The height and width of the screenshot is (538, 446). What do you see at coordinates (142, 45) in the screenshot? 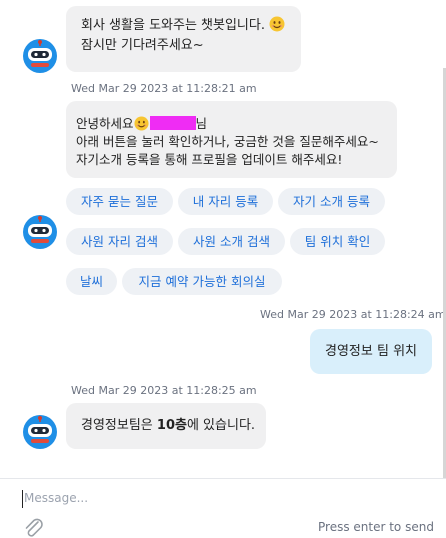
I see `bot-greeting-line2: 잠시만 기다려주세요~` at bounding box center [142, 45].